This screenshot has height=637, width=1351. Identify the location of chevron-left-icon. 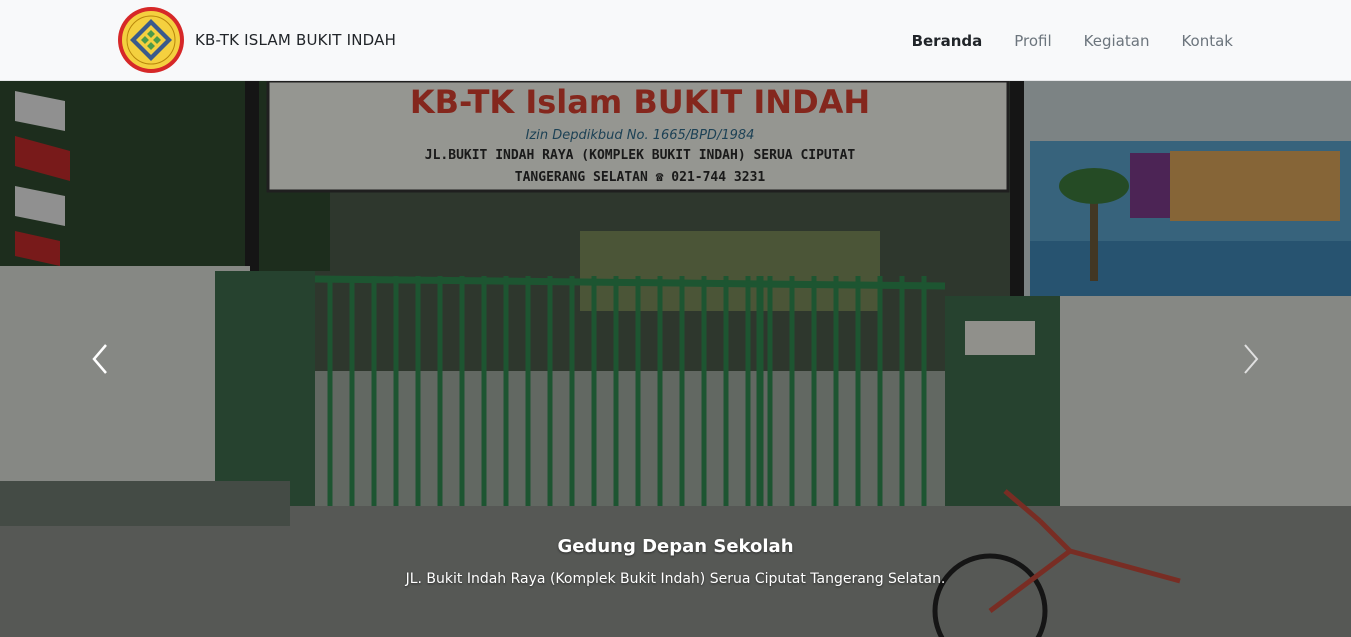
(99, 359).